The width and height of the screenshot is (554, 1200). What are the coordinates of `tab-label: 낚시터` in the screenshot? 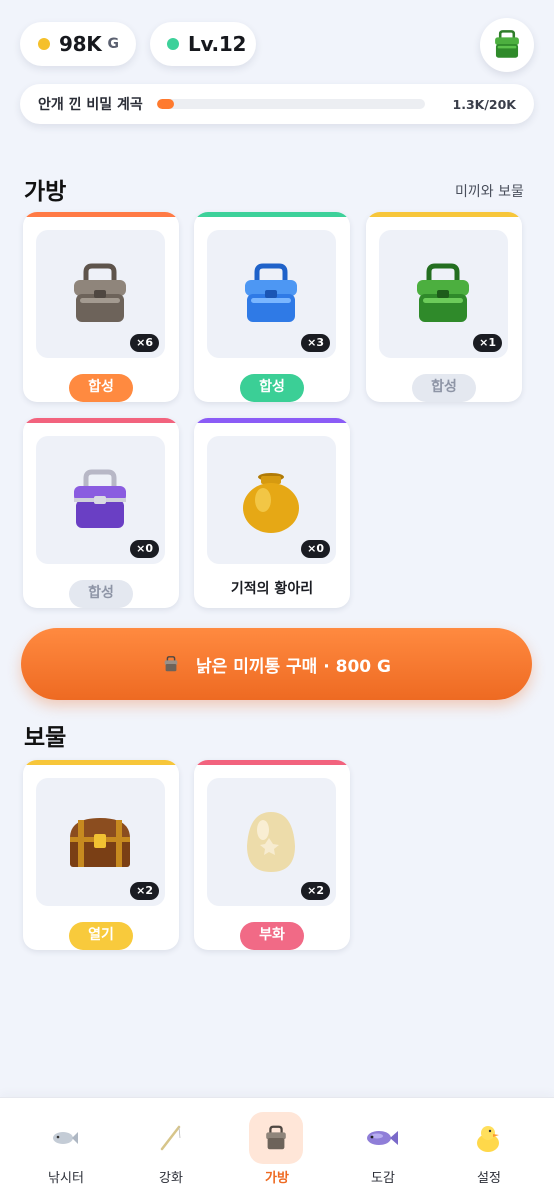 It's located at (66, 1178).